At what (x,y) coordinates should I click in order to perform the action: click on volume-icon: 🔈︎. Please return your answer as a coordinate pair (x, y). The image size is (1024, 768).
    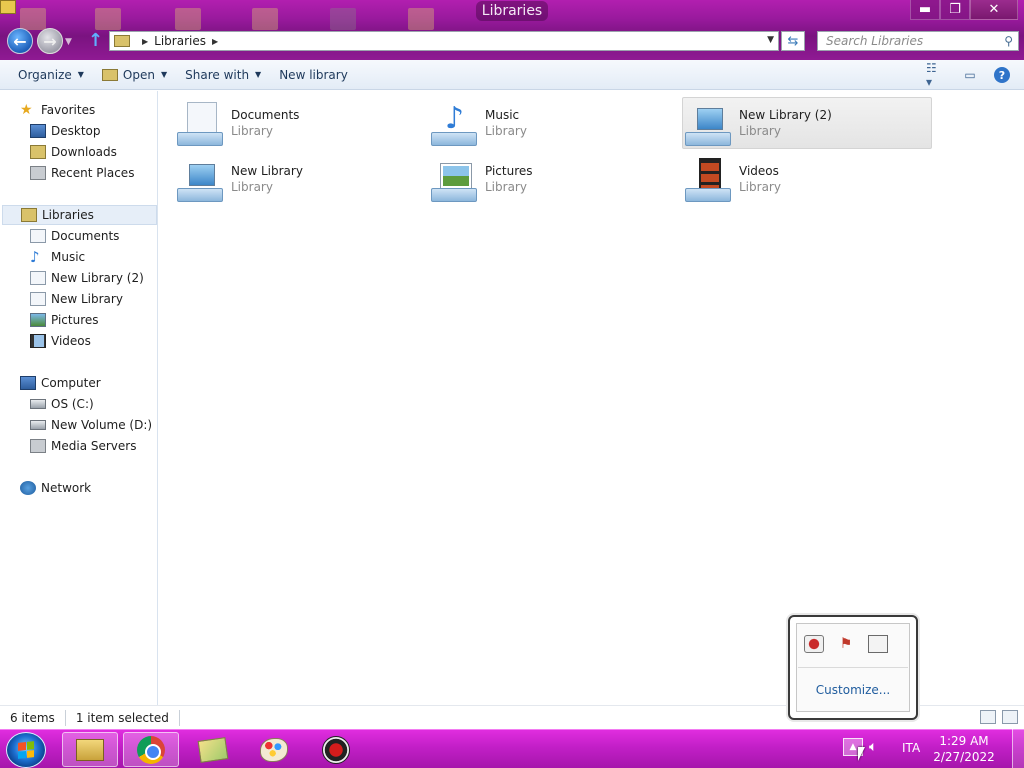
    Looking at the image, I should click on (873, 747).